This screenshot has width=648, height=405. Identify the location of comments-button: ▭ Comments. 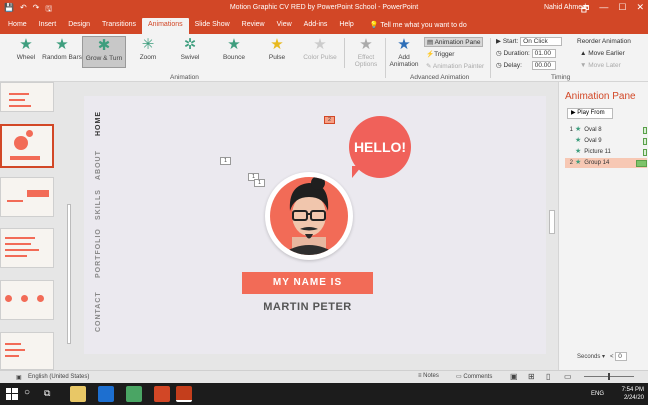
(474, 376).